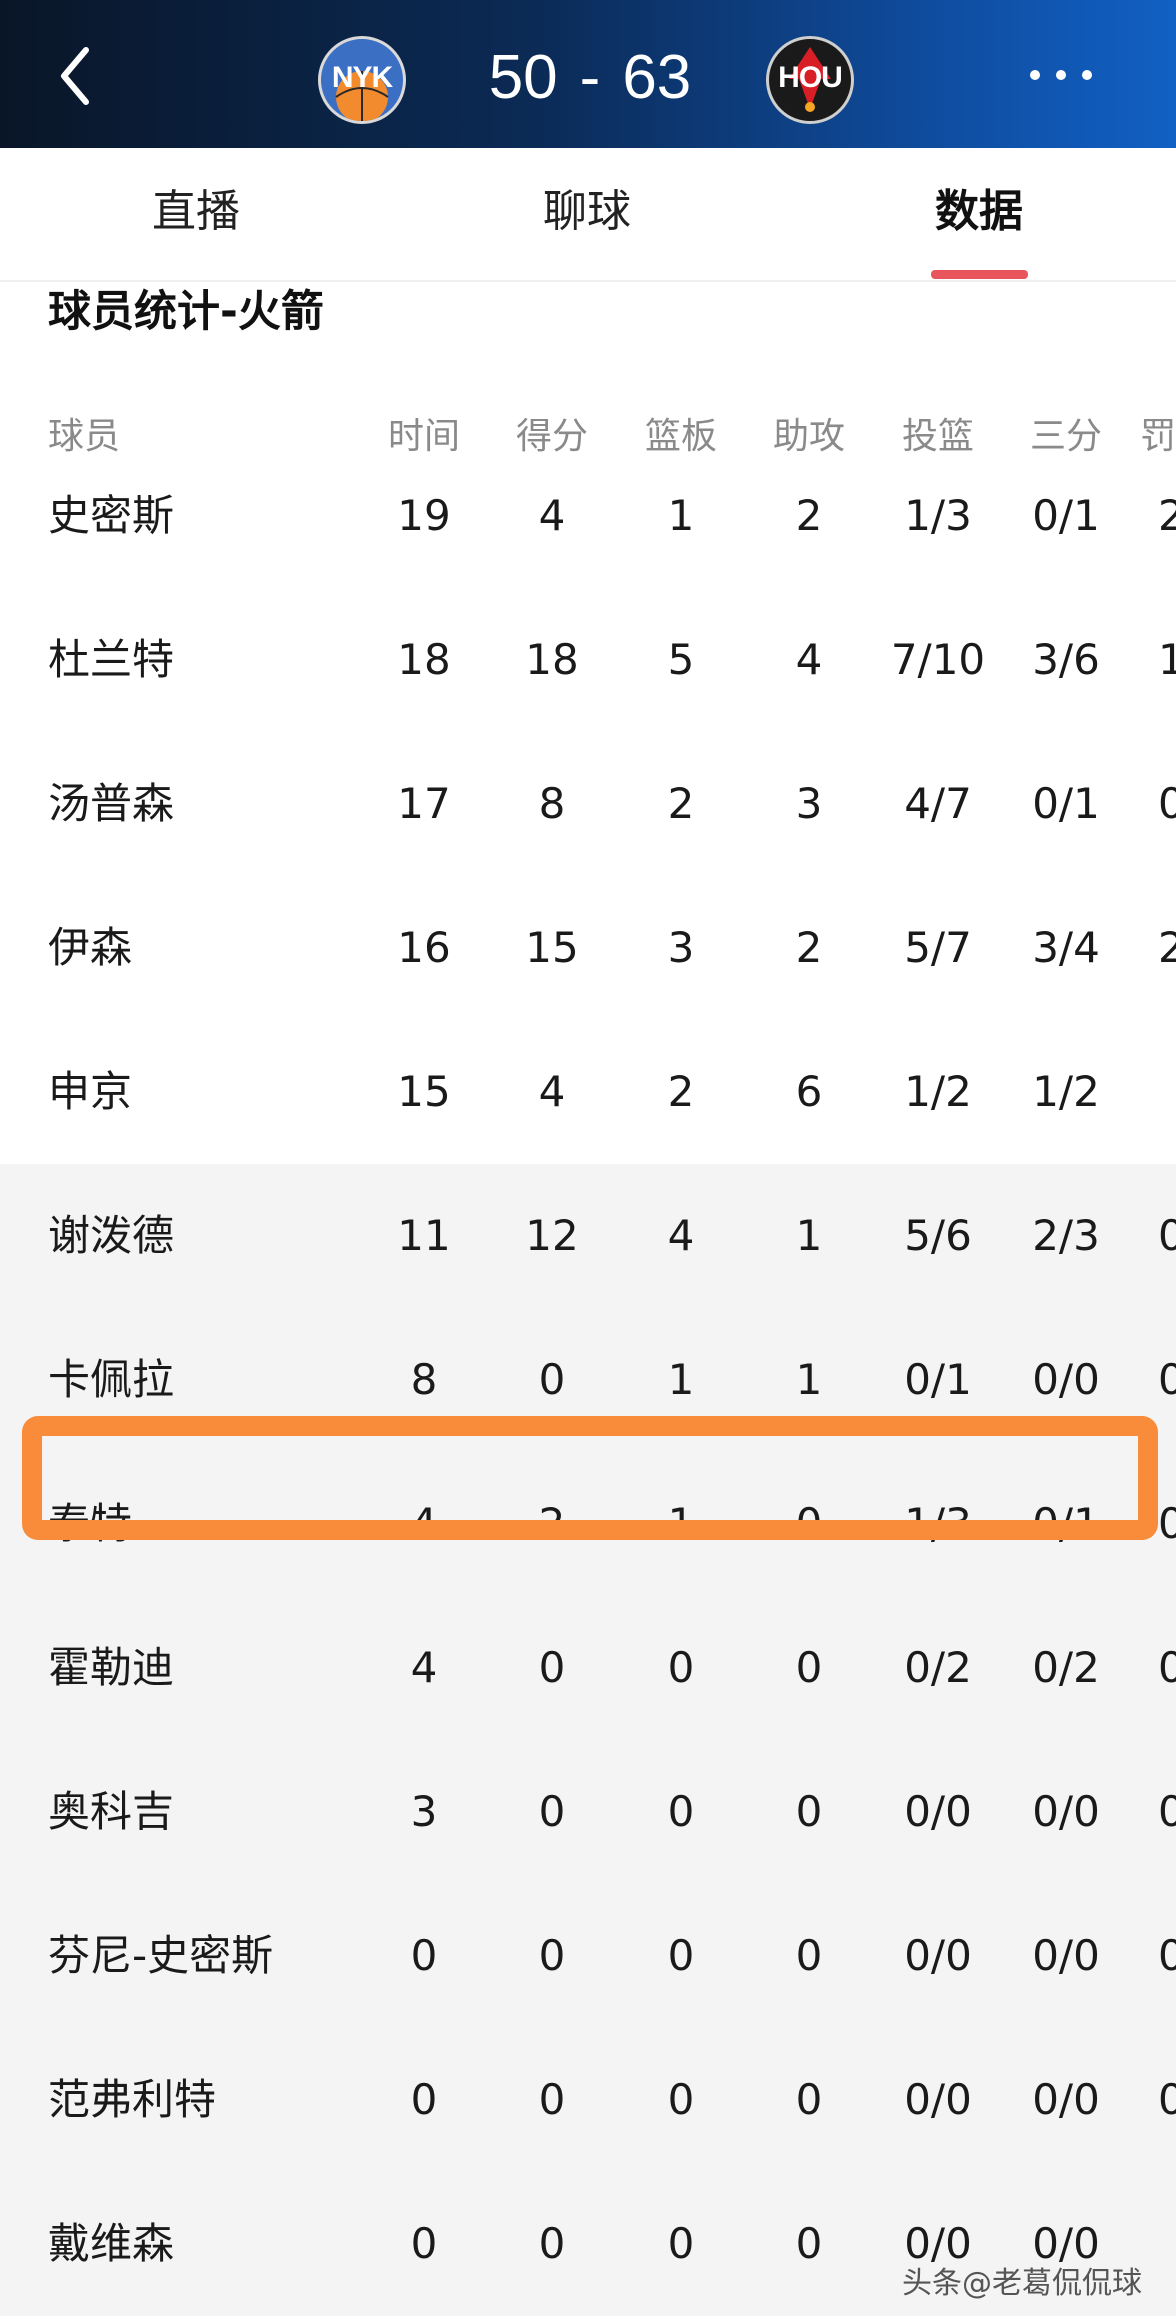 The width and height of the screenshot is (1176, 2317). I want to click on tab-live: 直播, so click(196, 212).